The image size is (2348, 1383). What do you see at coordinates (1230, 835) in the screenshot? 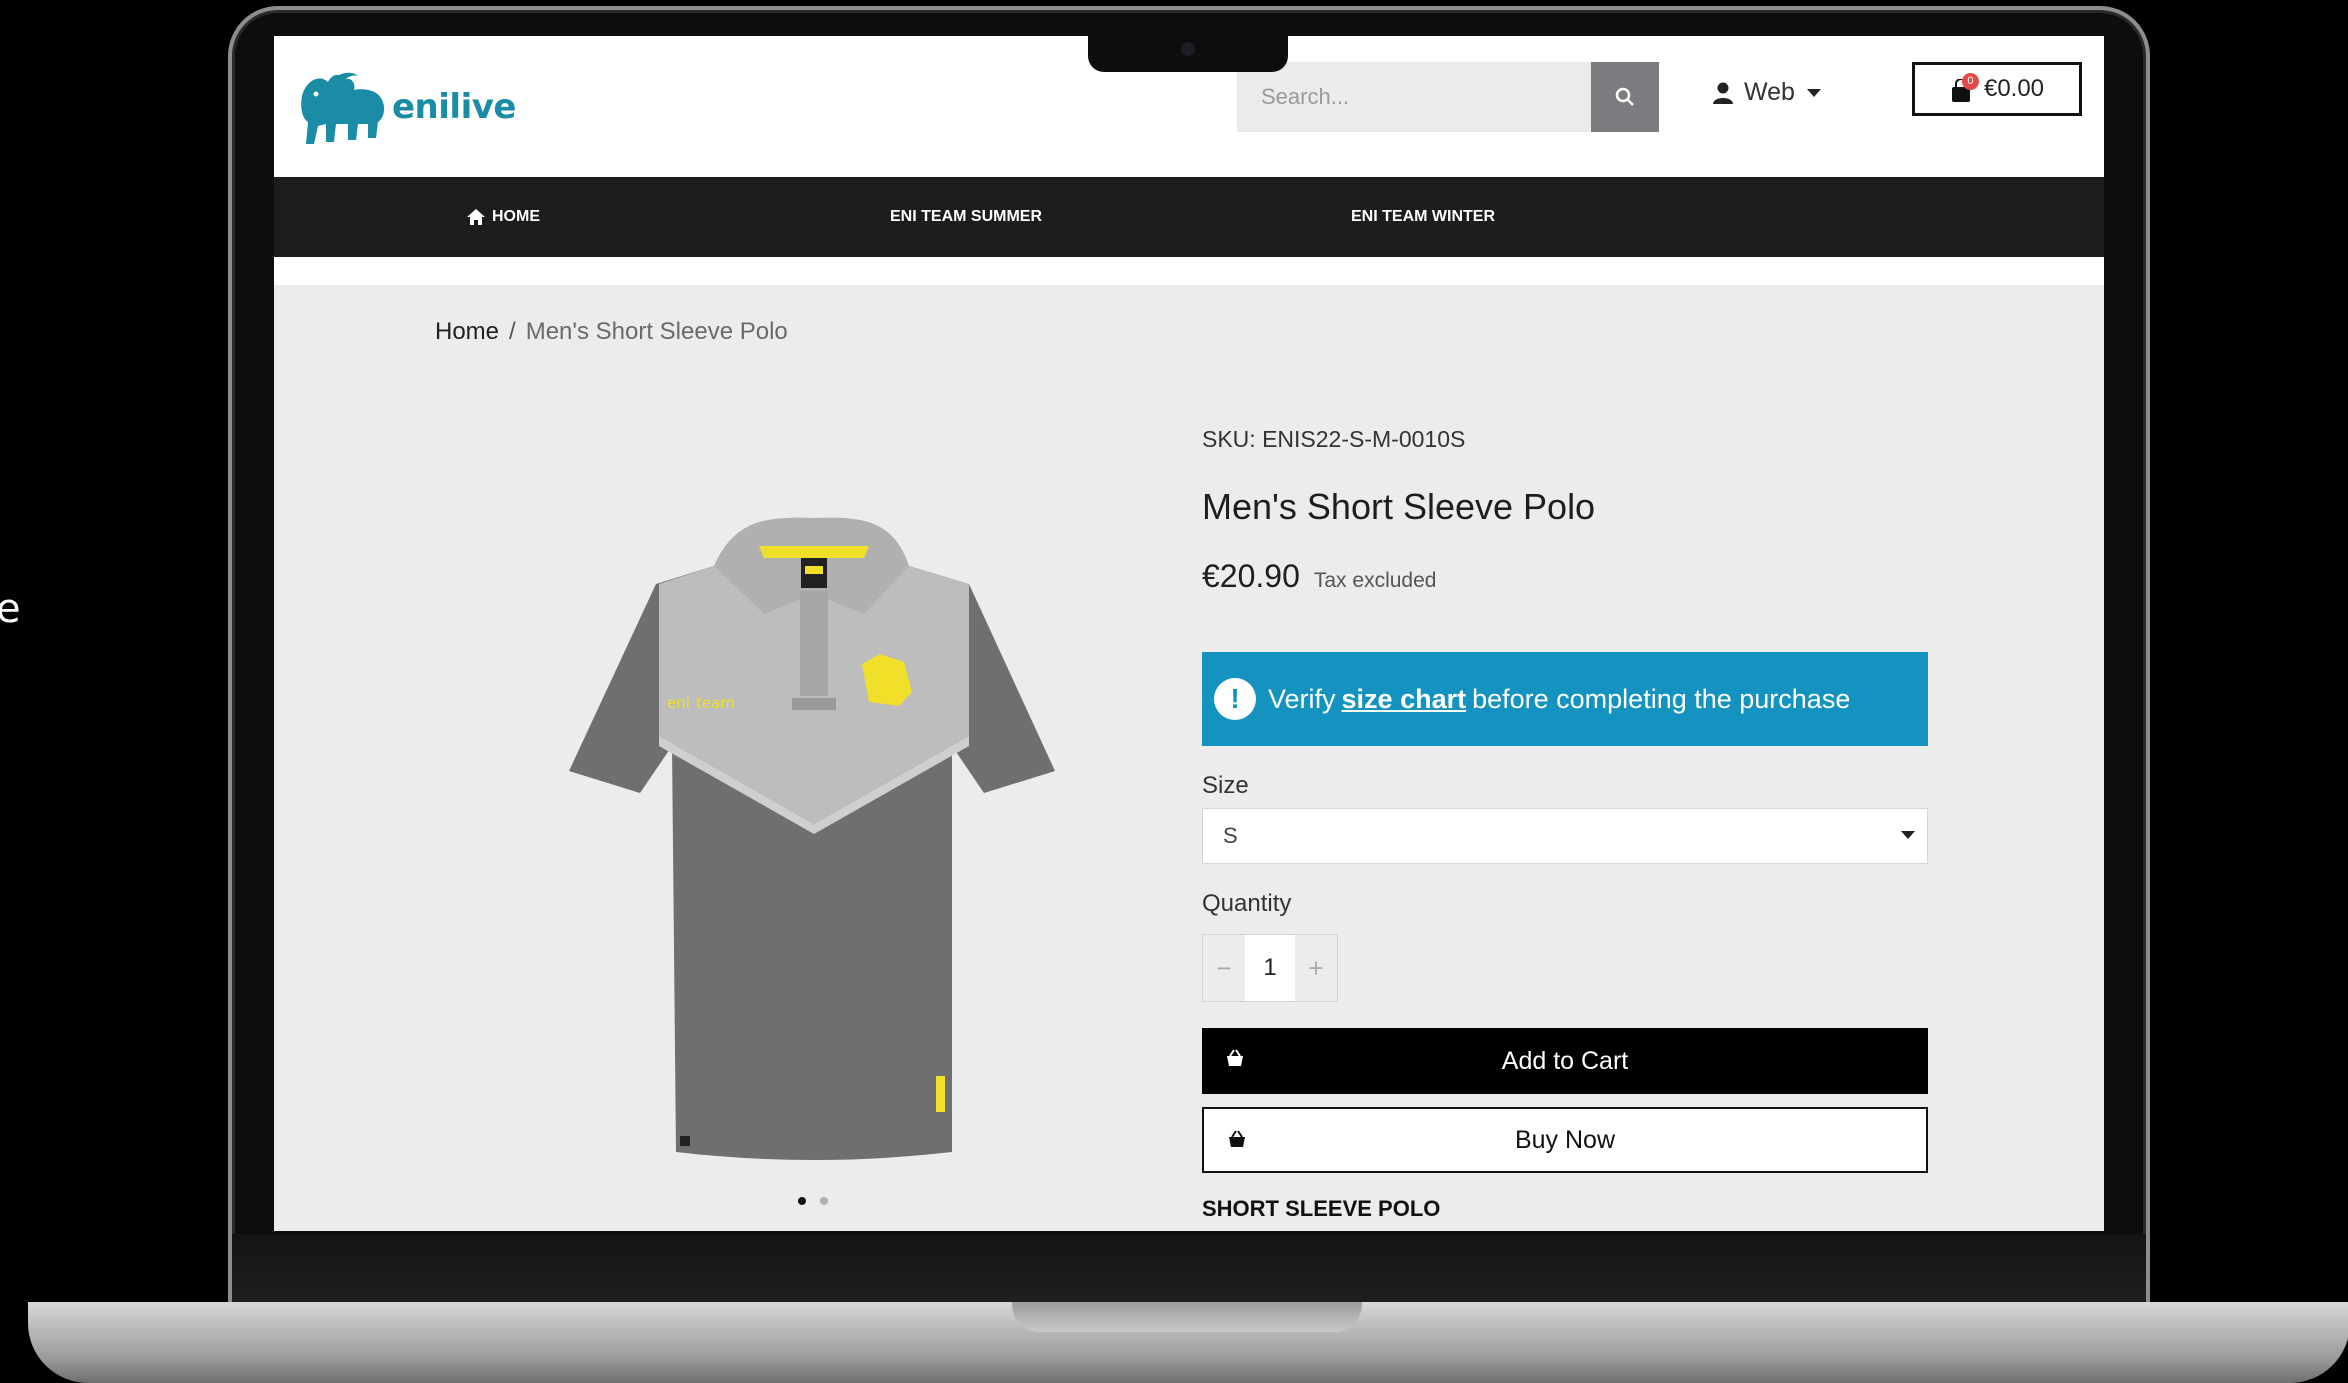
I see `size-select-value: S` at bounding box center [1230, 835].